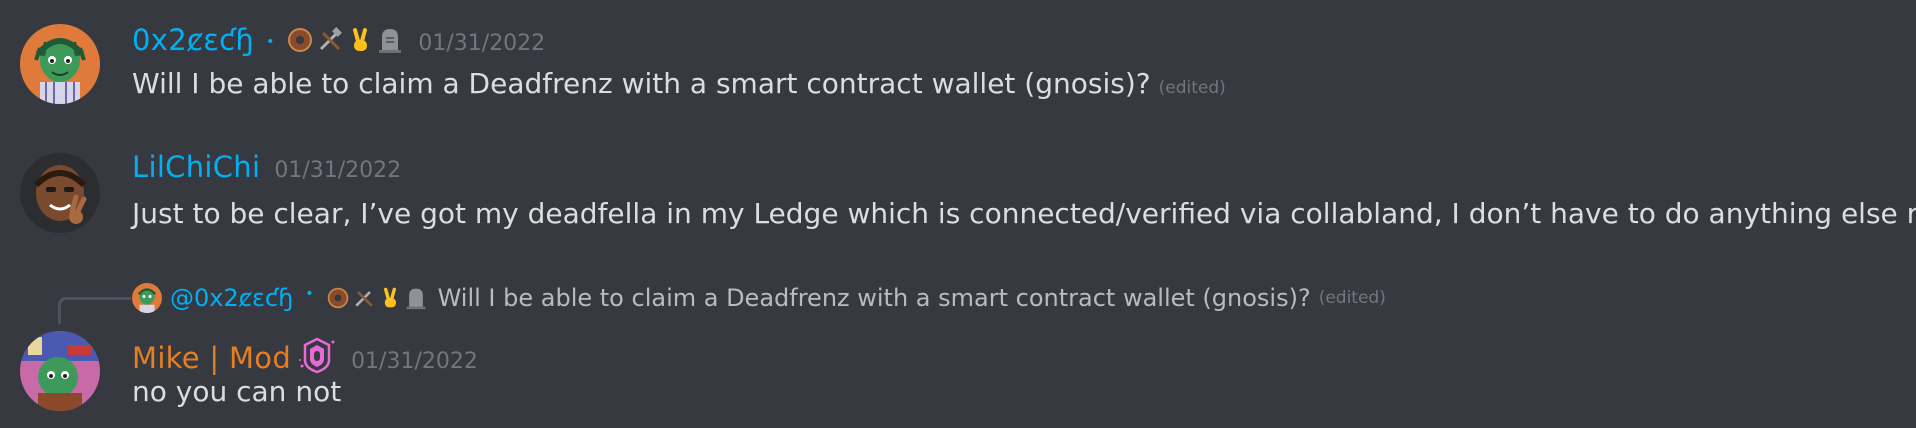 The height and width of the screenshot is (428, 1916). Describe the element at coordinates (231, 298) in the screenshot. I see `reply-mention: @0x2ȼɛƈɧ` at that location.